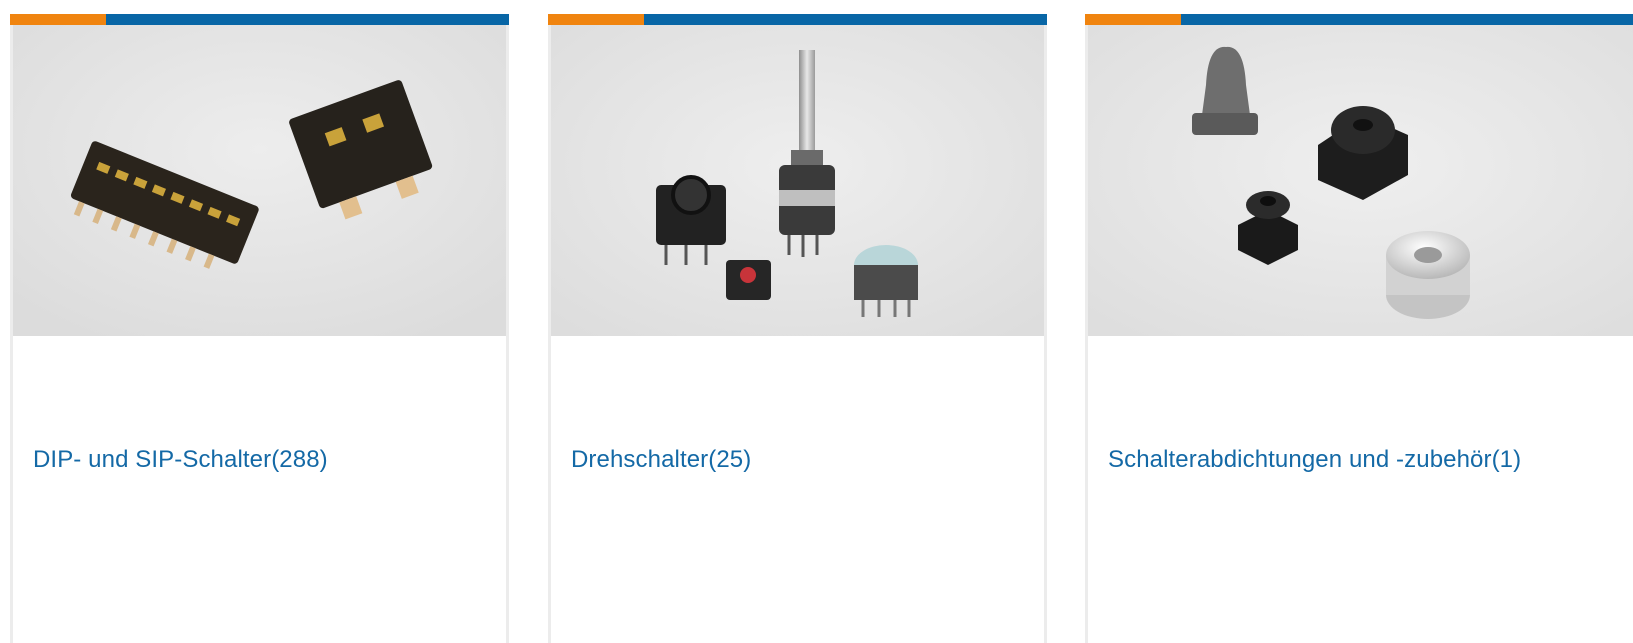 Image resolution: width=1633 pixels, height=643 pixels. I want to click on category-link-drehschalter: Drehschalter(25), so click(661, 460).